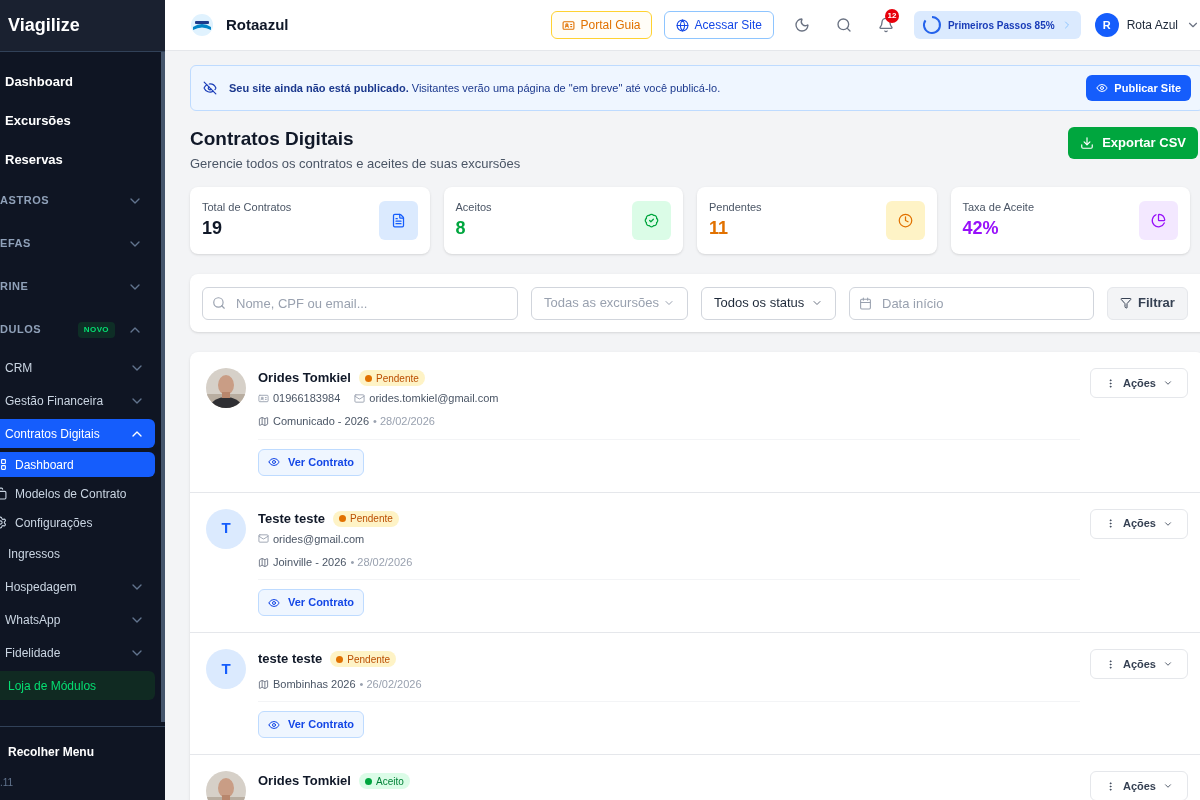  Describe the element at coordinates (202, 25) in the screenshot. I see `logo-icon` at that location.